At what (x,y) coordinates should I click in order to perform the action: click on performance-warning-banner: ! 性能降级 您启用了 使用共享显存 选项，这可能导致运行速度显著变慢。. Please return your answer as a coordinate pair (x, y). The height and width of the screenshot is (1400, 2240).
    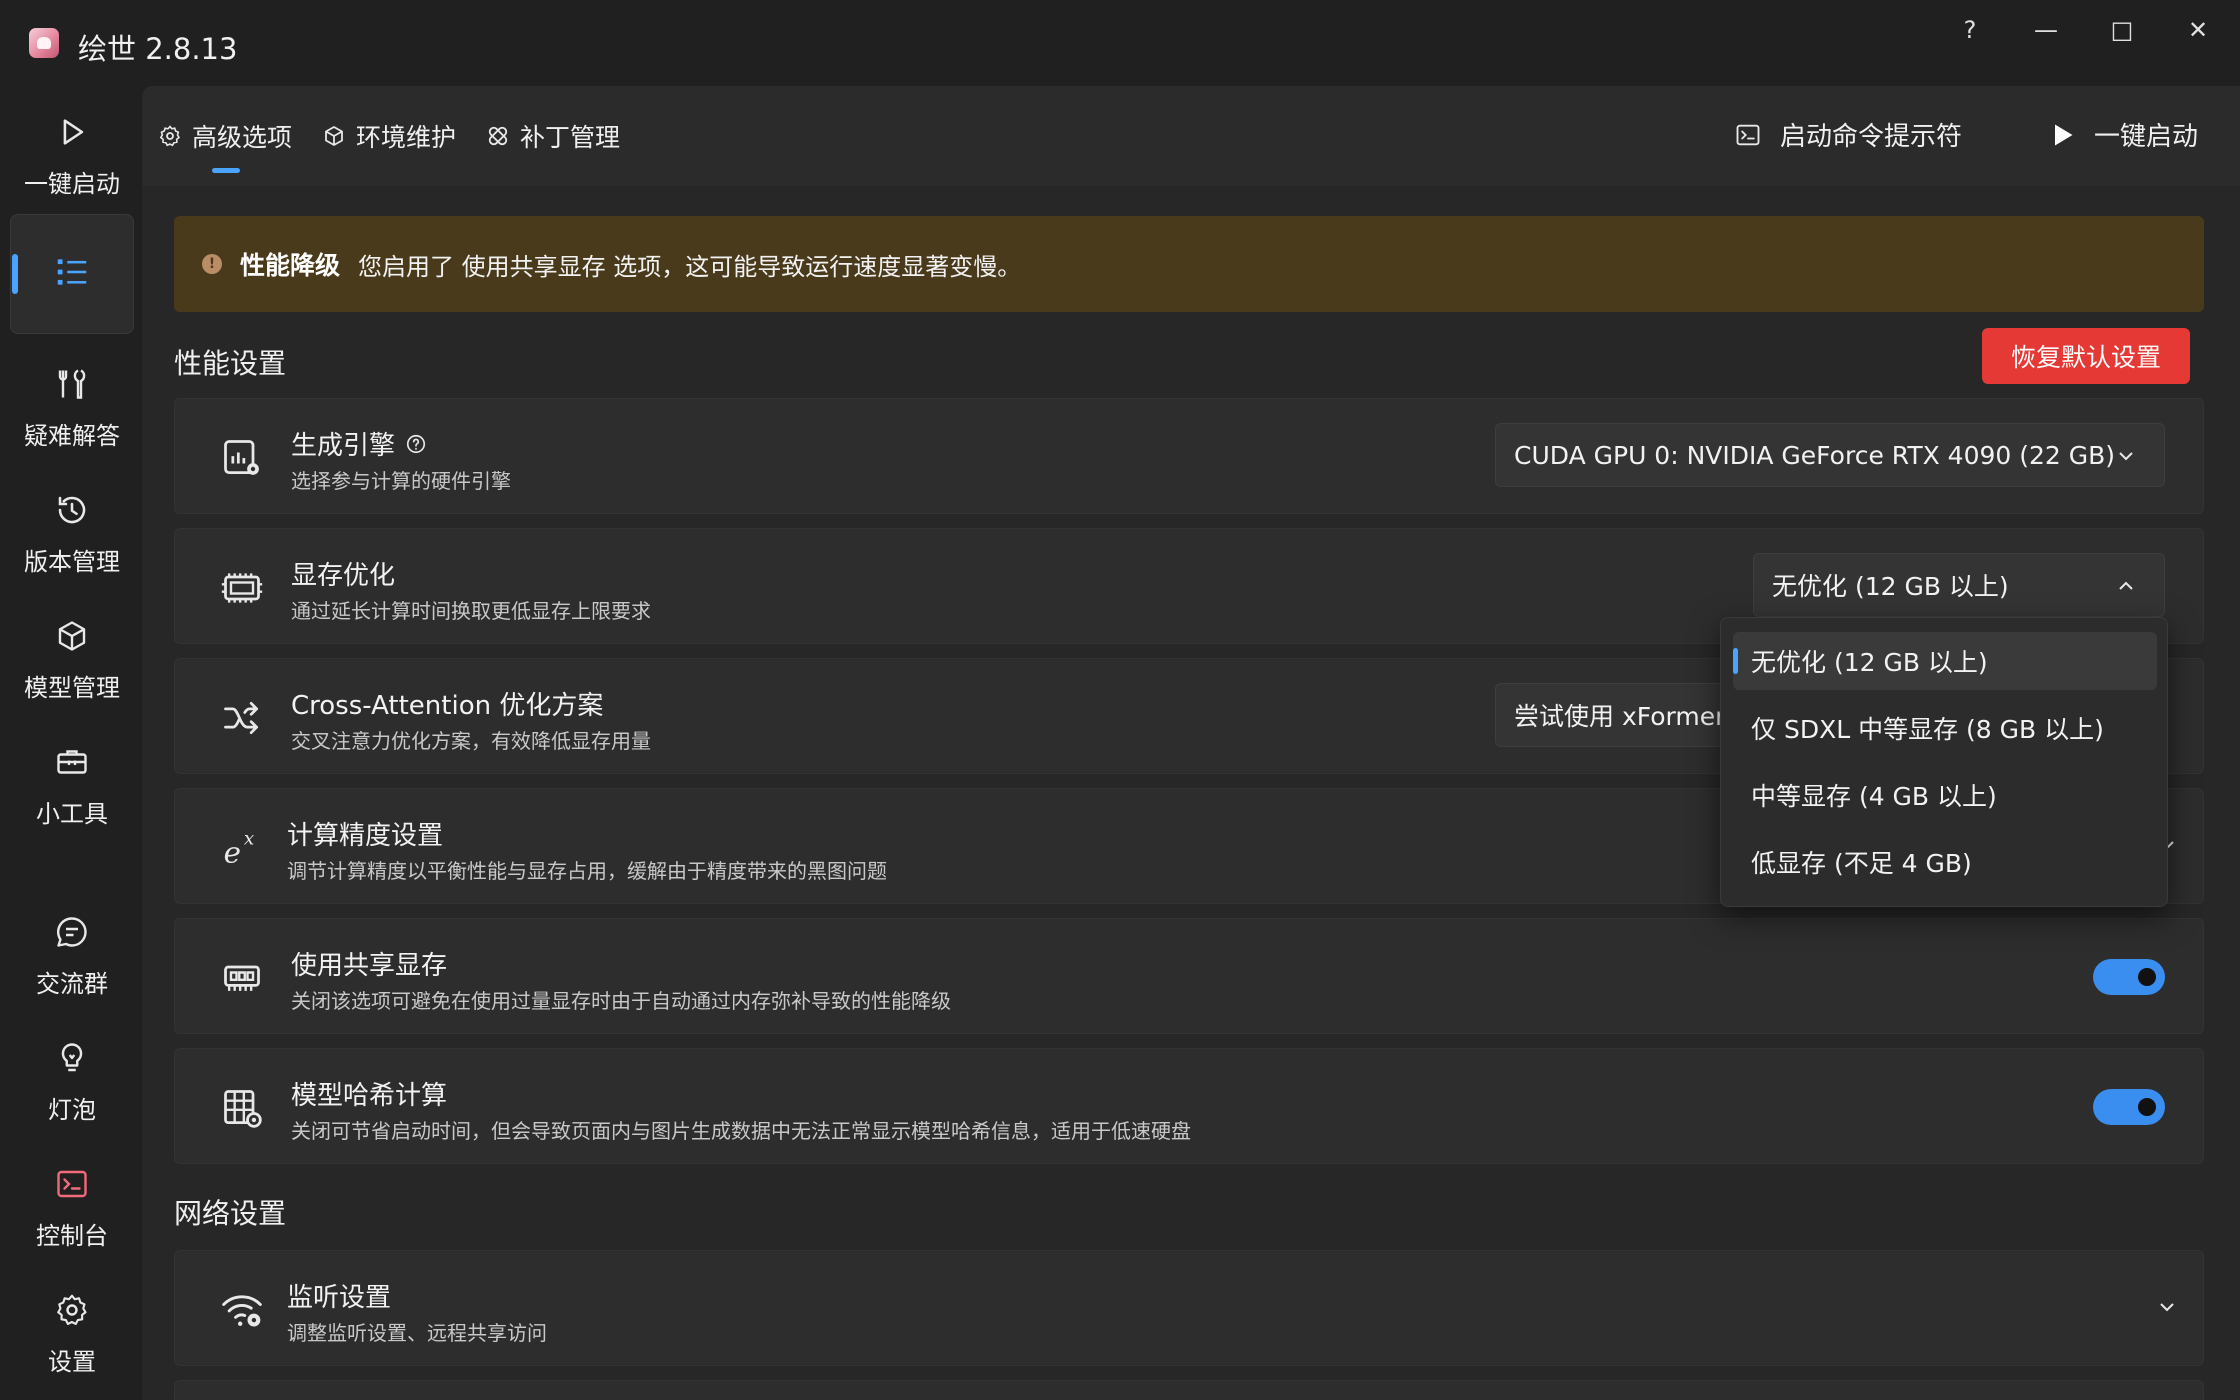
    Looking at the image, I should click on (1189, 264).